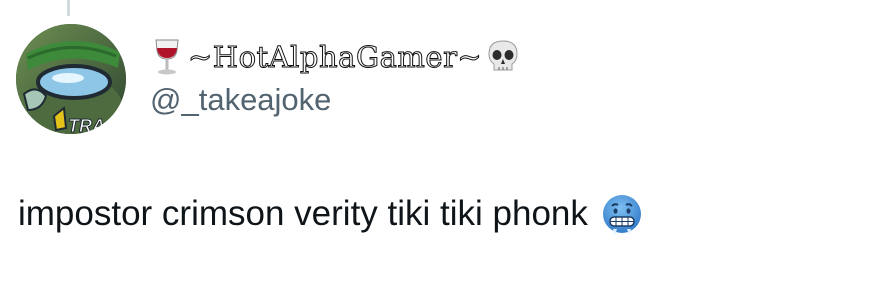  Describe the element at coordinates (167, 57) in the screenshot. I see `wine-glass-icon` at that location.